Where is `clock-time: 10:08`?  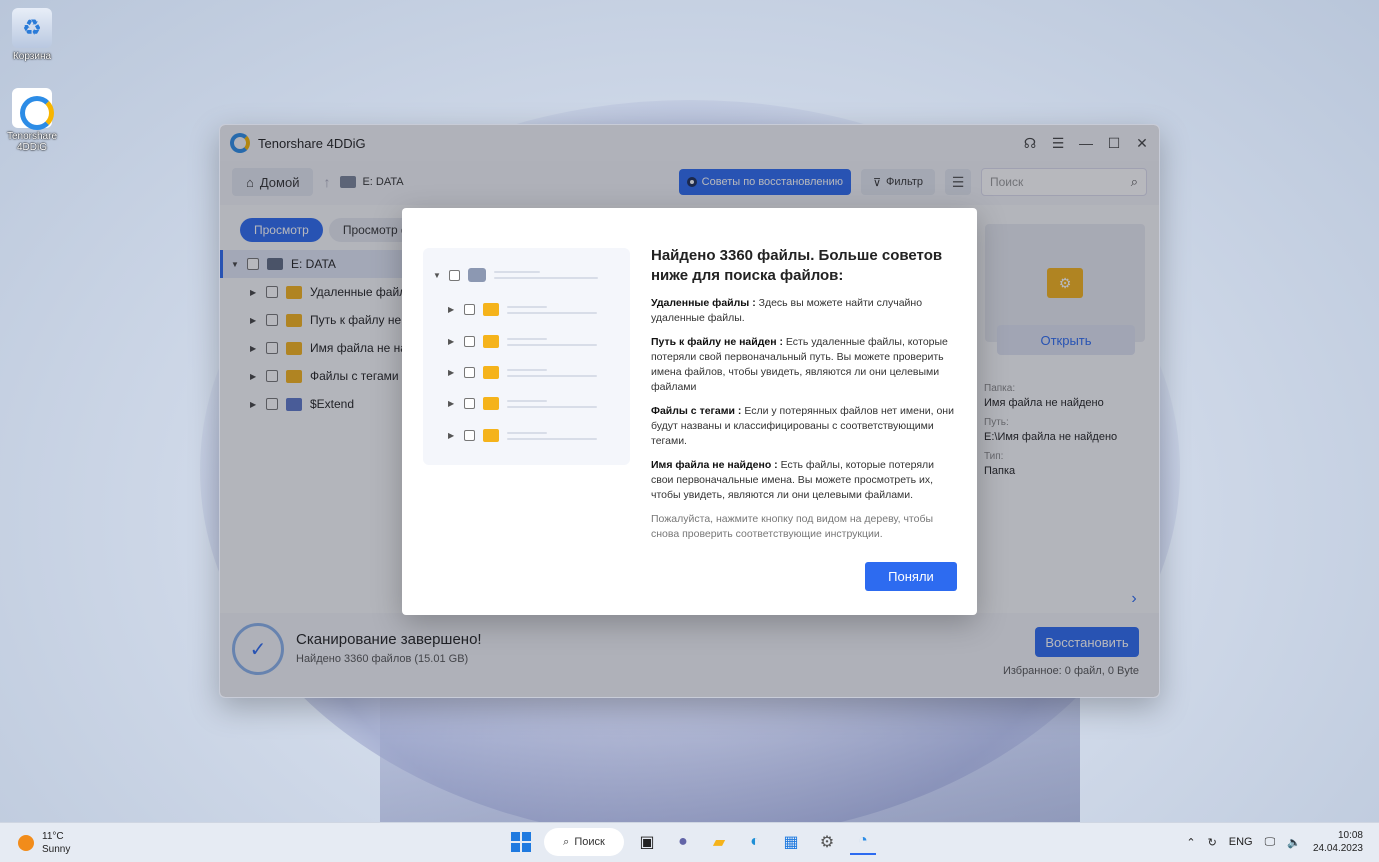
clock-time: 10:08 is located at coordinates (1350, 835).